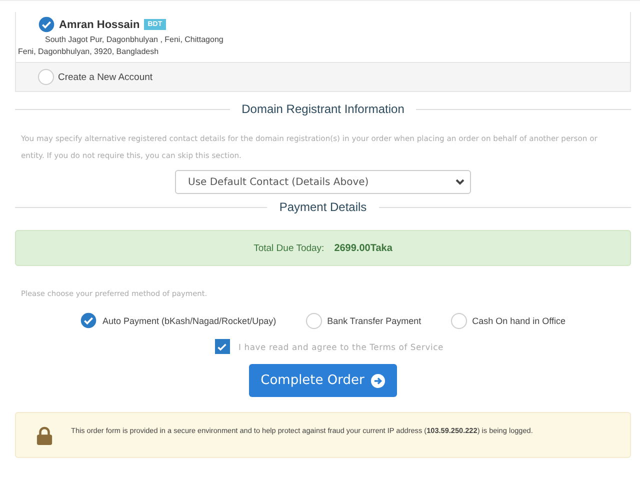 The image size is (640, 490). What do you see at coordinates (323, 109) in the screenshot?
I see `section-heading: Domain Registrant Information` at bounding box center [323, 109].